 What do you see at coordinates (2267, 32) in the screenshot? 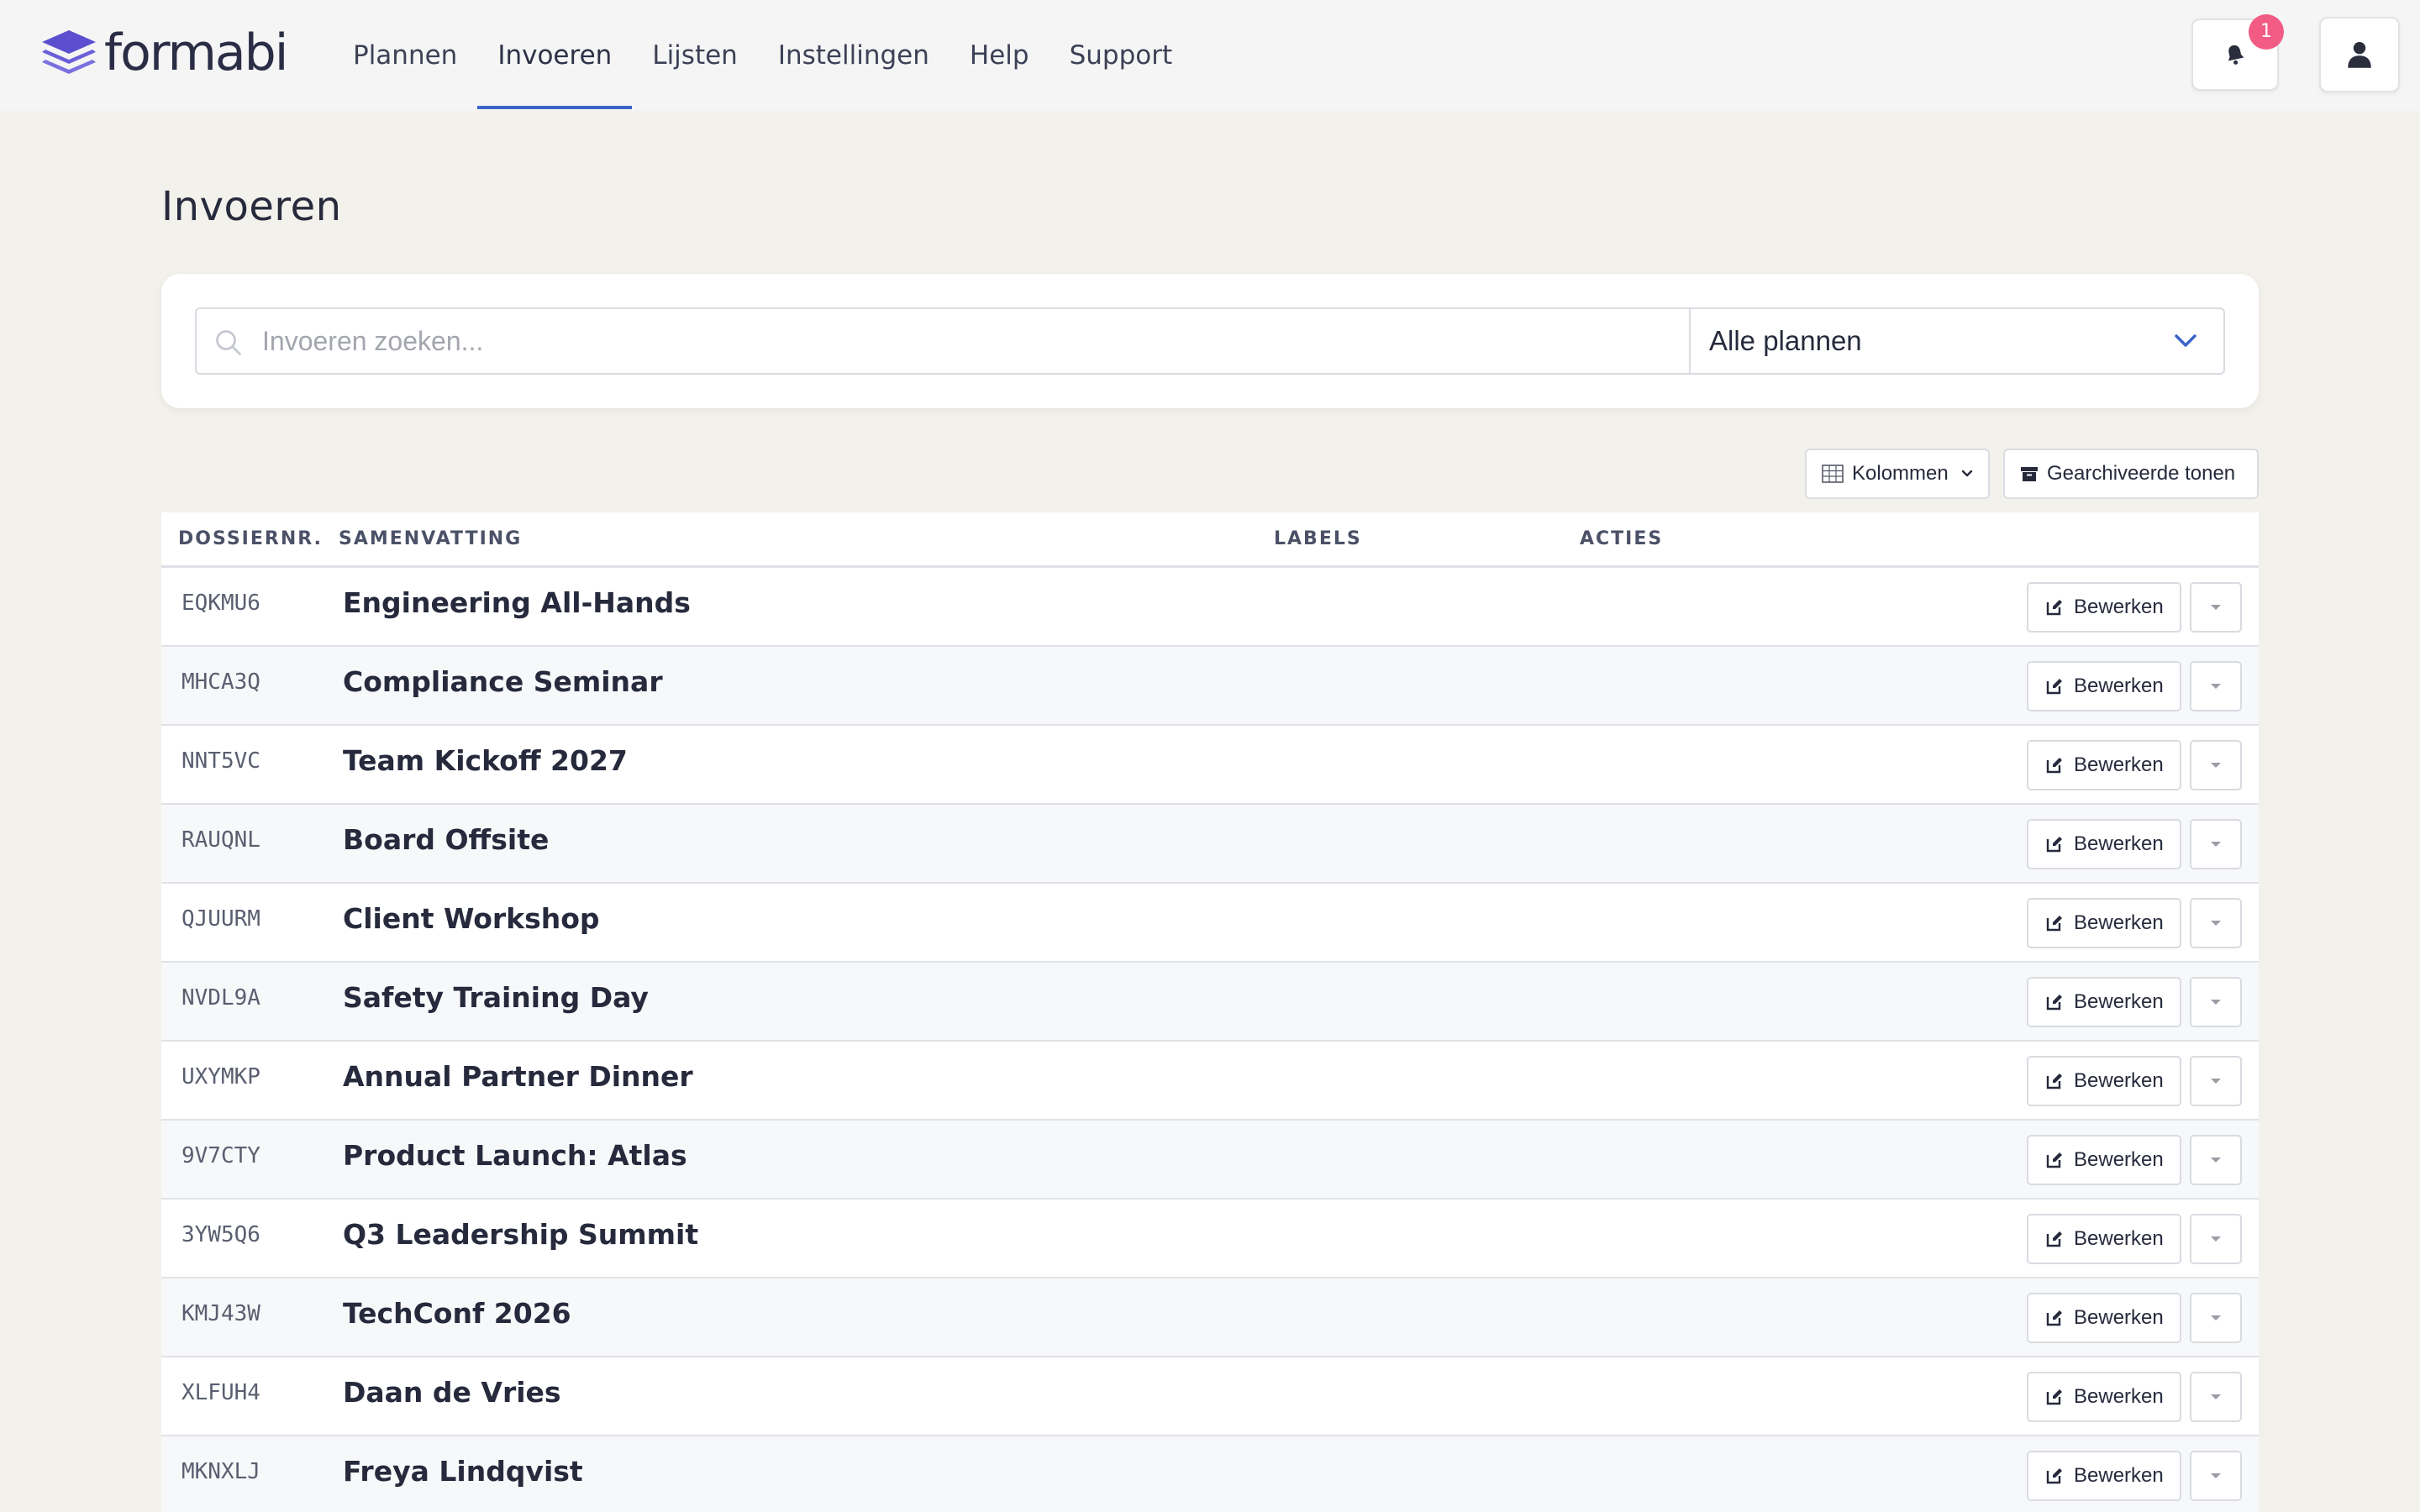
I see `notification-count-badge: 1` at bounding box center [2267, 32].